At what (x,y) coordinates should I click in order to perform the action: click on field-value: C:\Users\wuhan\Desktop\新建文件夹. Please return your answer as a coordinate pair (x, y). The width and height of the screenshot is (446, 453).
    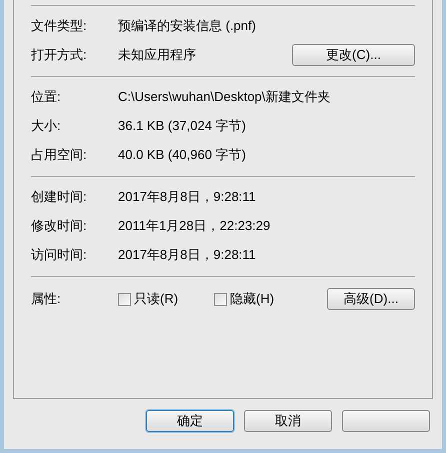
    Looking at the image, I should click on (225, 97).